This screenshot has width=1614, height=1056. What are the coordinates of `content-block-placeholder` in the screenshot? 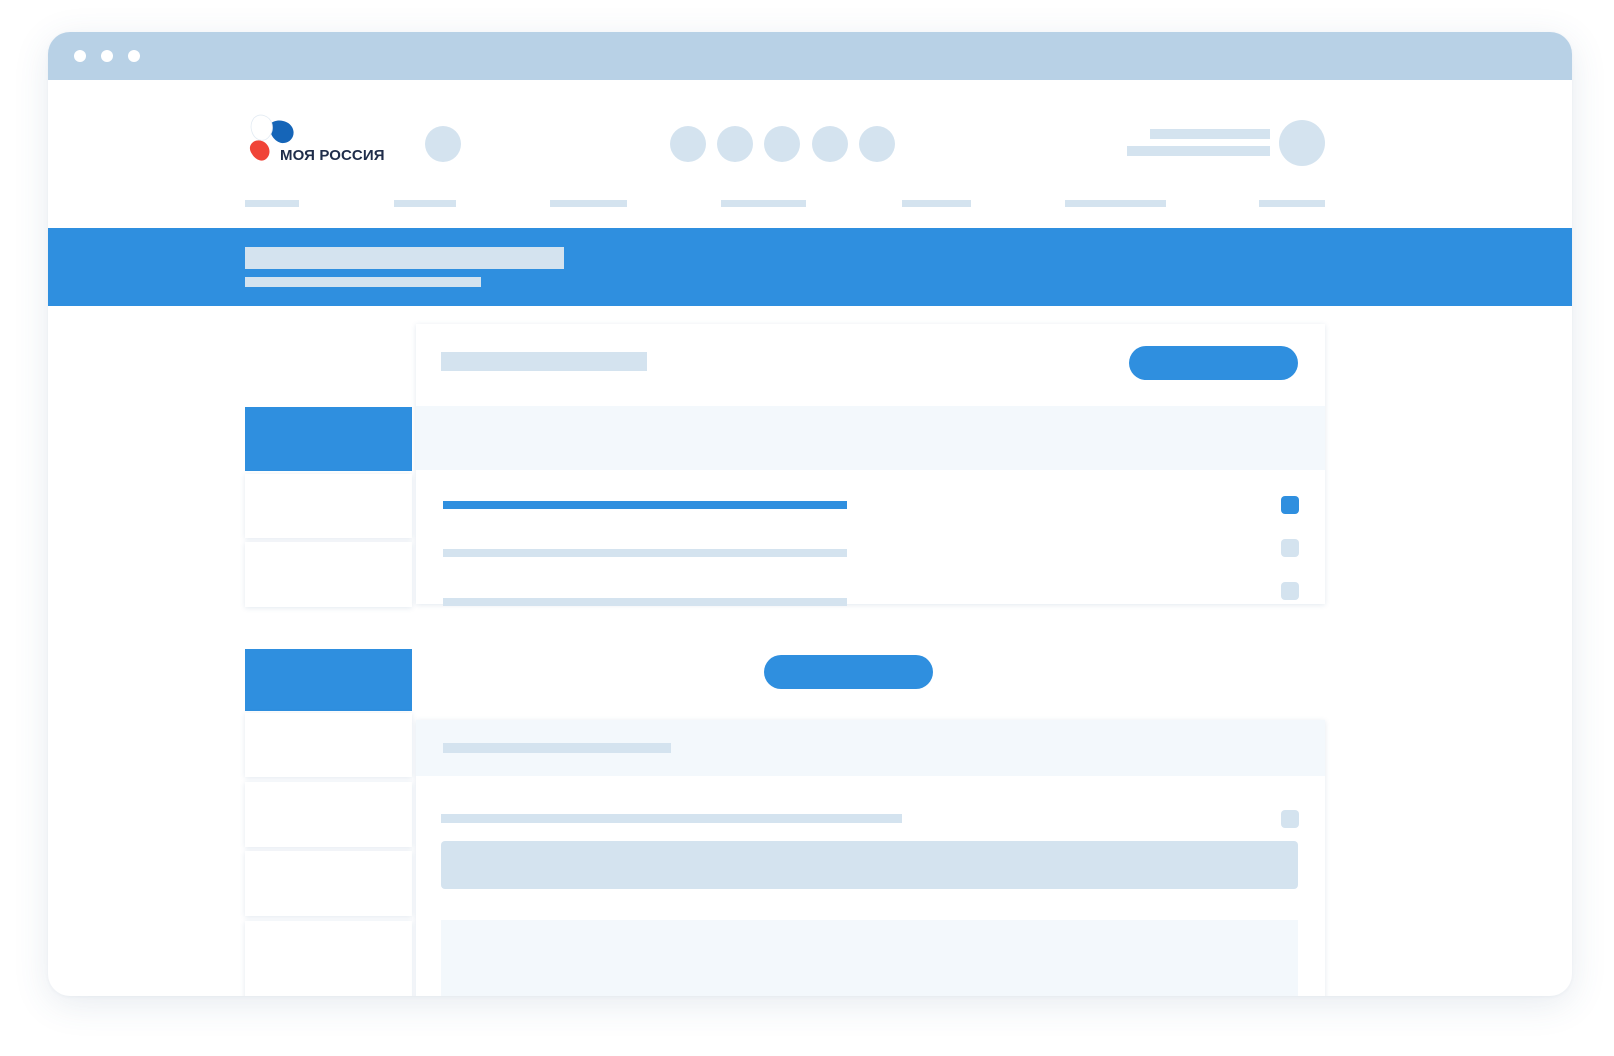 It's located at (869, 958).